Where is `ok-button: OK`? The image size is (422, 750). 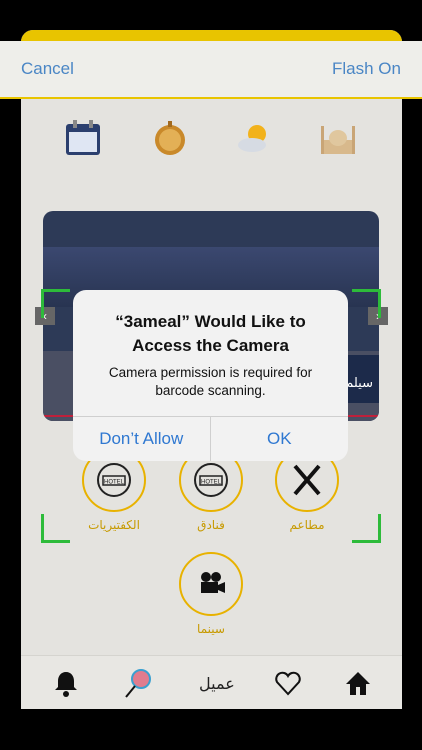
ok-button: OK is located at coordinates (280, 439).